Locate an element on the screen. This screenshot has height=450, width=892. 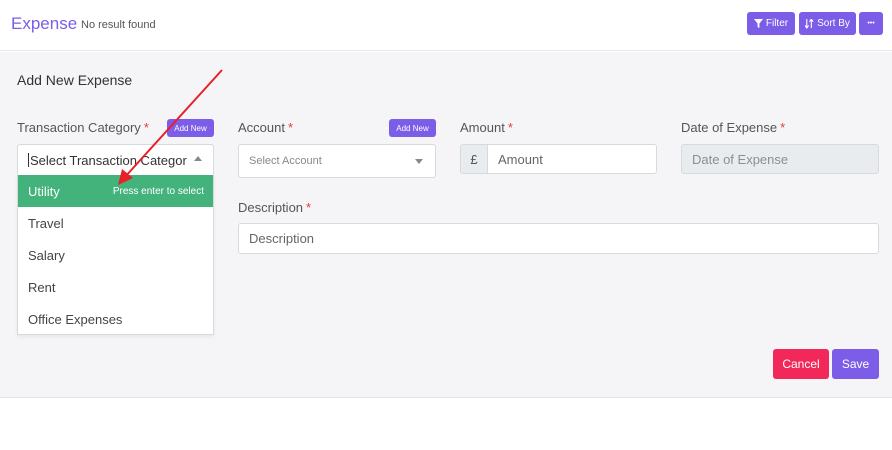
dropdown-option-utility: Utility Press enter to select is located at coordinates (115, 191).